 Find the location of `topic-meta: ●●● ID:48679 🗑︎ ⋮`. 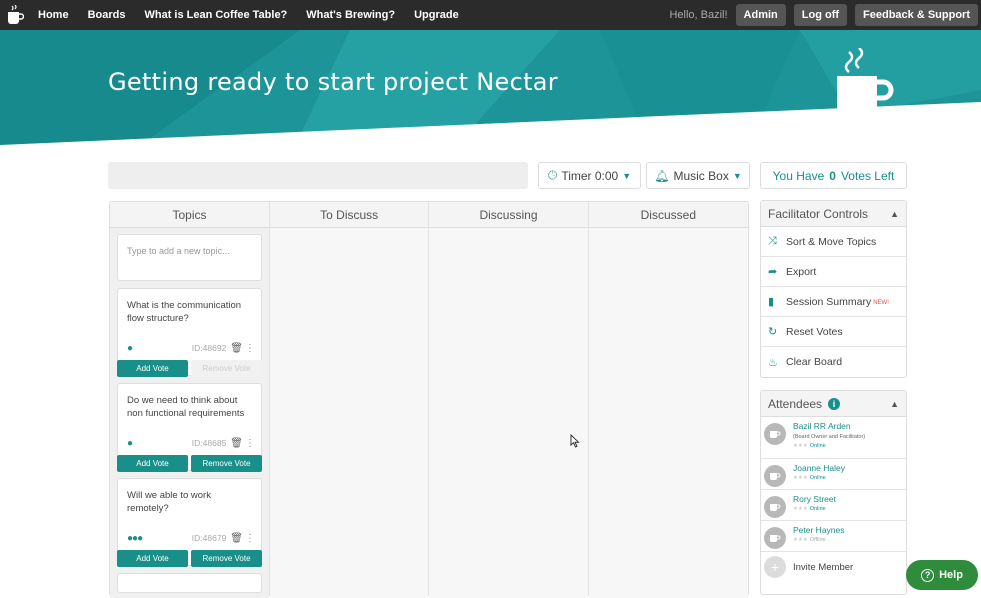

topic-meta: ●●● ID:48679 🗑︎ ⋮ is located at coordinates (191, 538).